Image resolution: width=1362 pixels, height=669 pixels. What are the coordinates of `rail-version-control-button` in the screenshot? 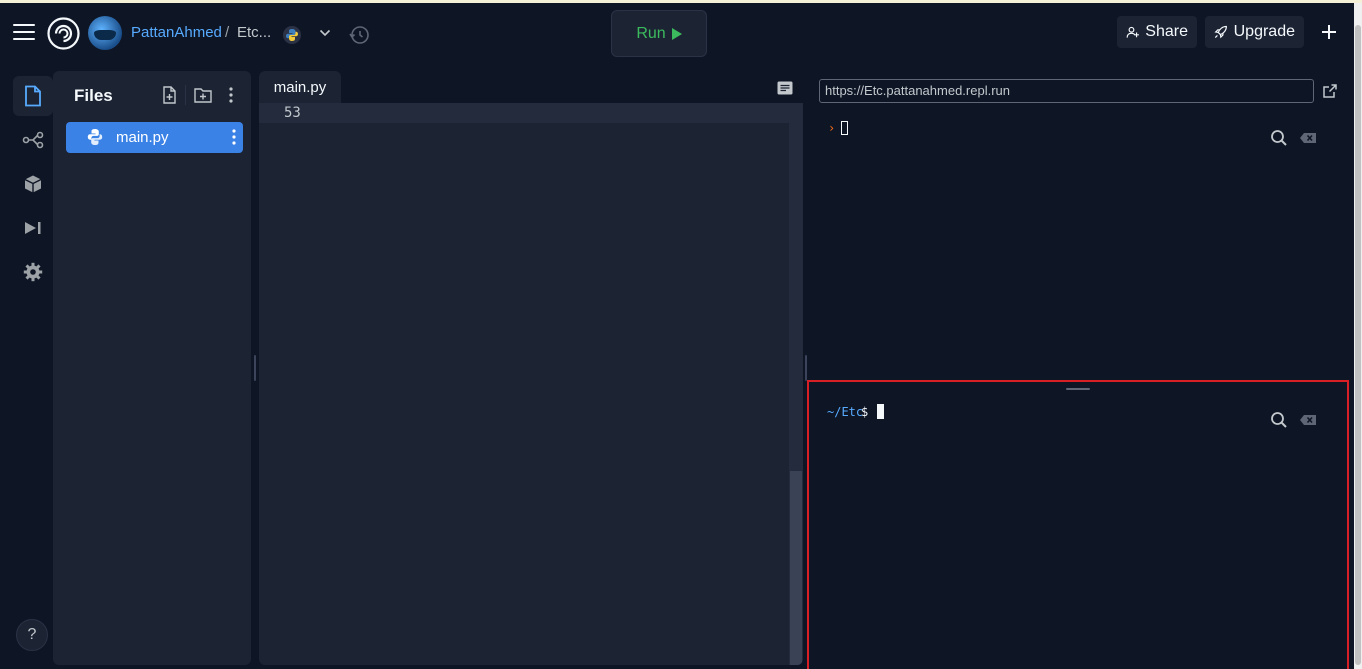 It's located at (33, 140).